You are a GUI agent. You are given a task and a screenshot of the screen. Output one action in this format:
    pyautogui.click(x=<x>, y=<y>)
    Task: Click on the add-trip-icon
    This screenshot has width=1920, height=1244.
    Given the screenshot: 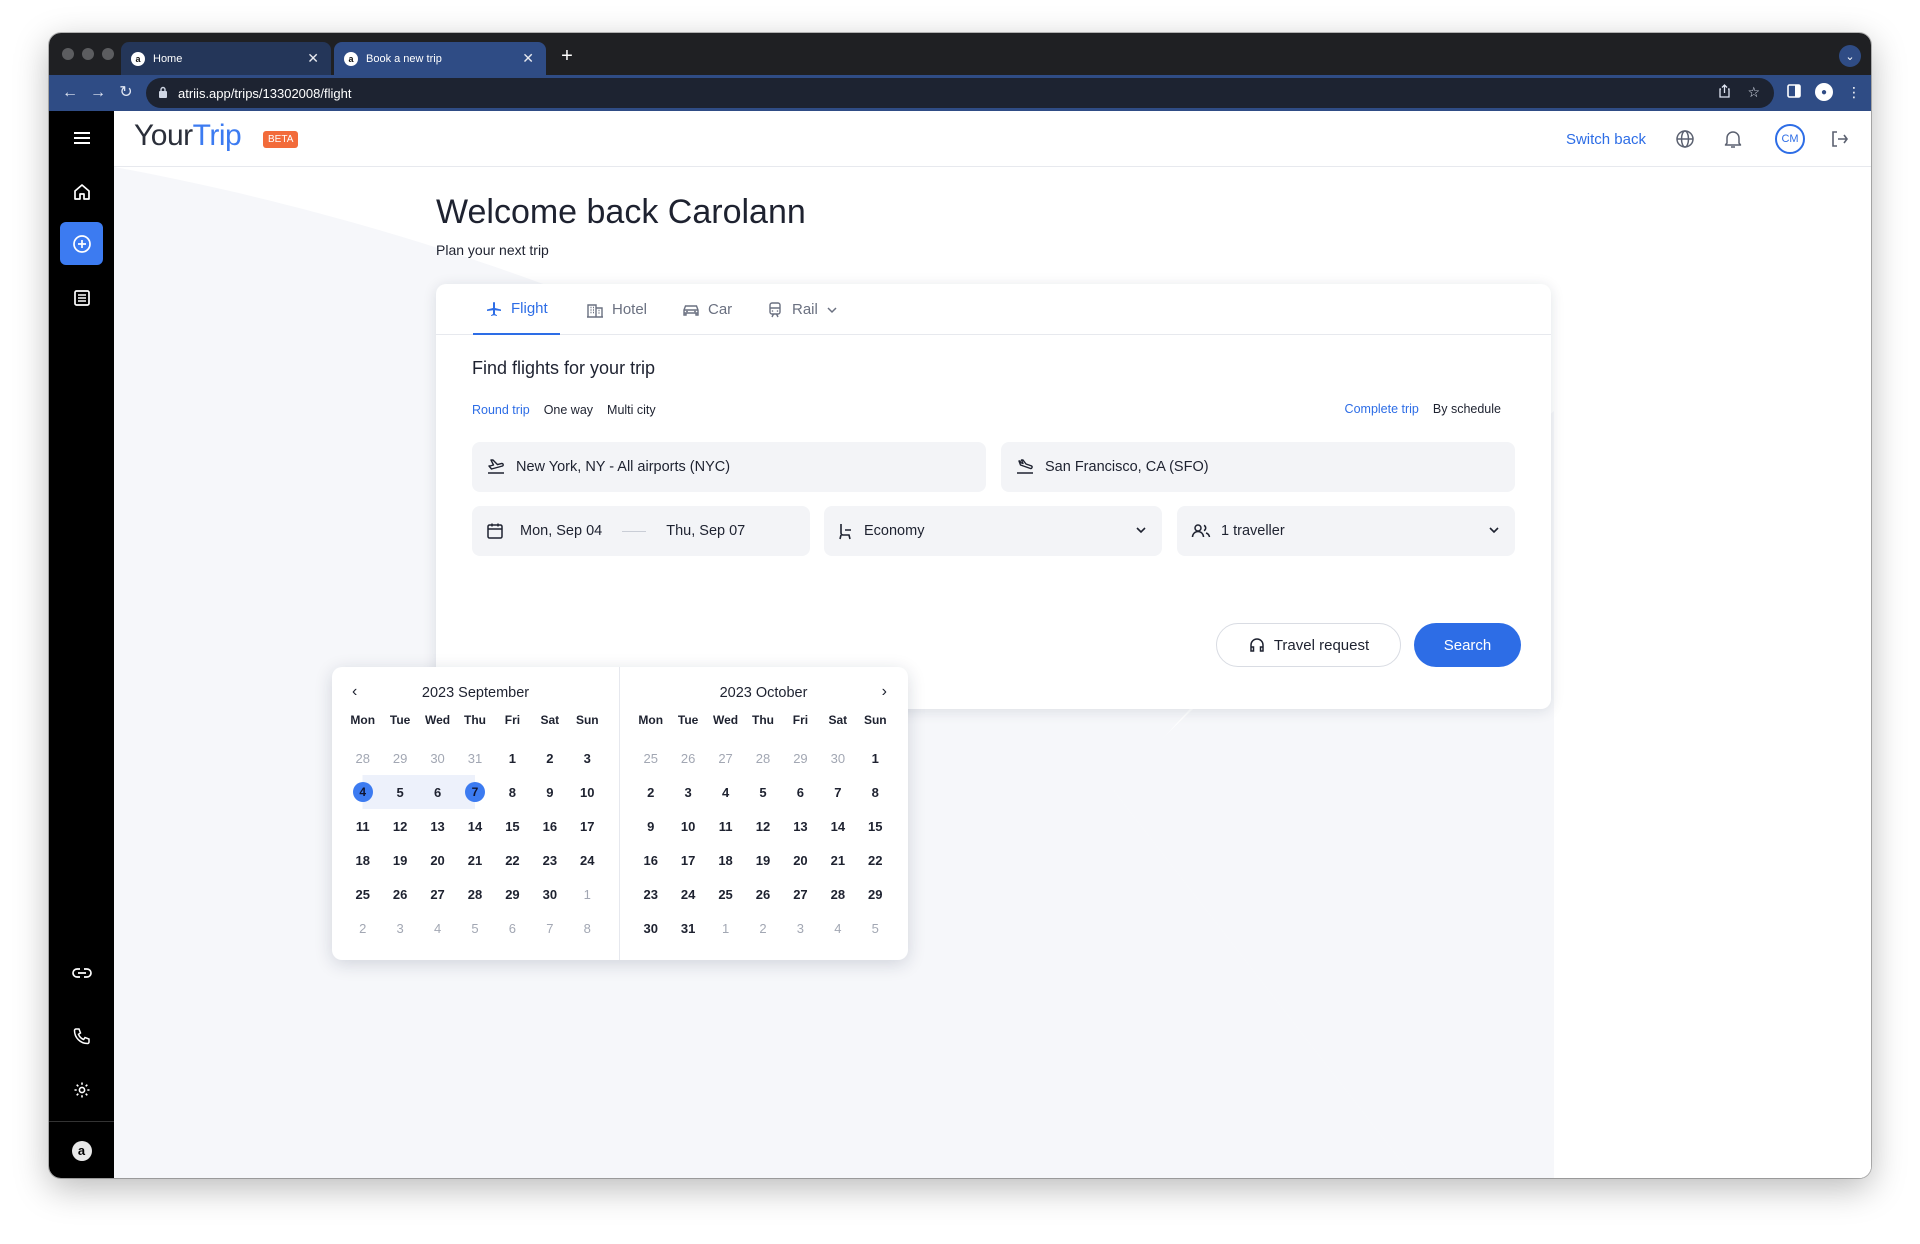 What is the action you would take?
    pyautogui.click(x=81, y=243)
    